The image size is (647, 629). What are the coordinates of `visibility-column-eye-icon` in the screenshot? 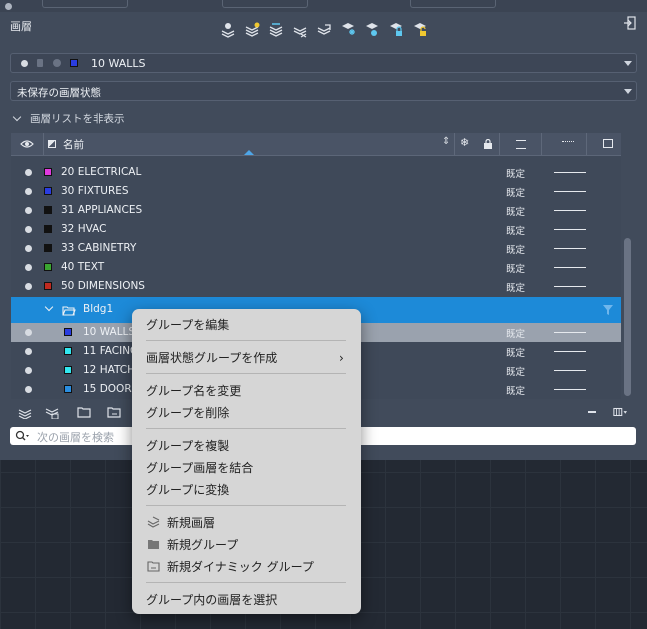 It's located at (27, 144).